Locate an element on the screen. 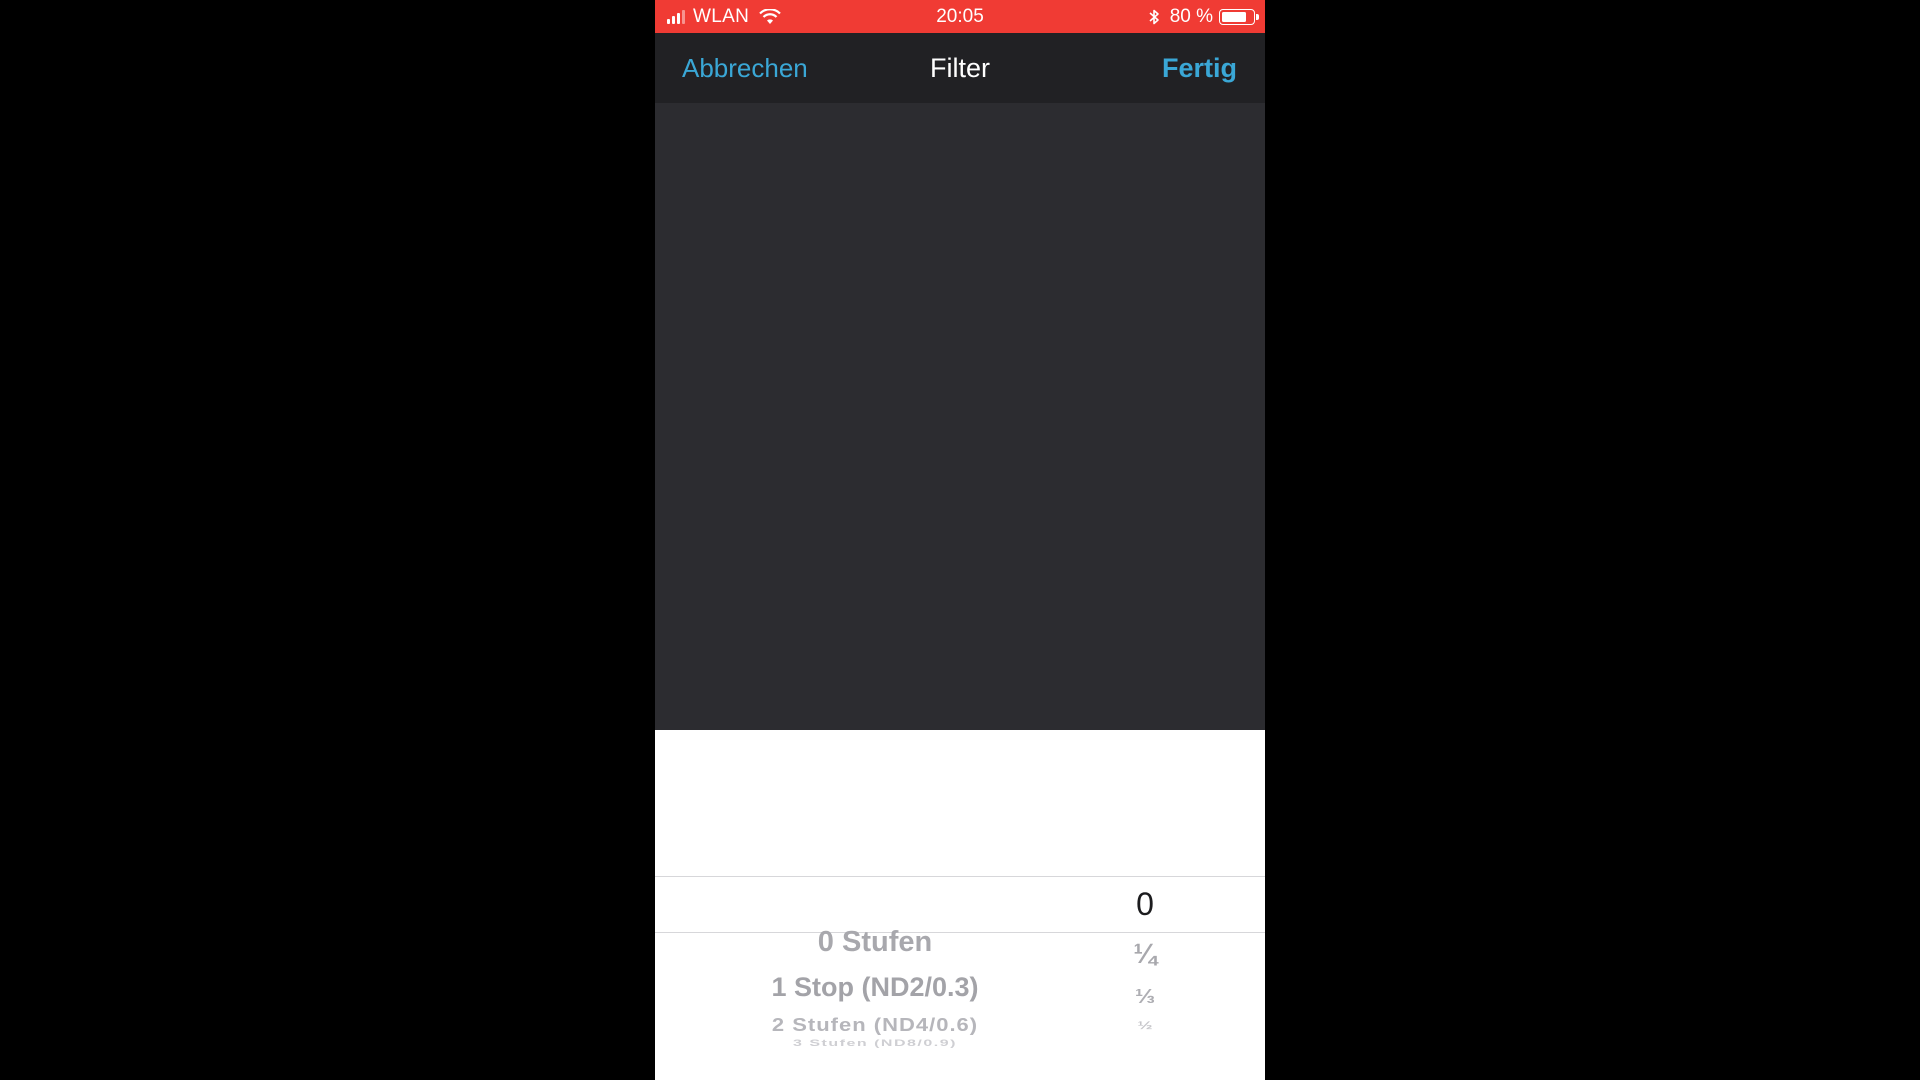  done-button: Fertig is located at coordinates (1199, 68).